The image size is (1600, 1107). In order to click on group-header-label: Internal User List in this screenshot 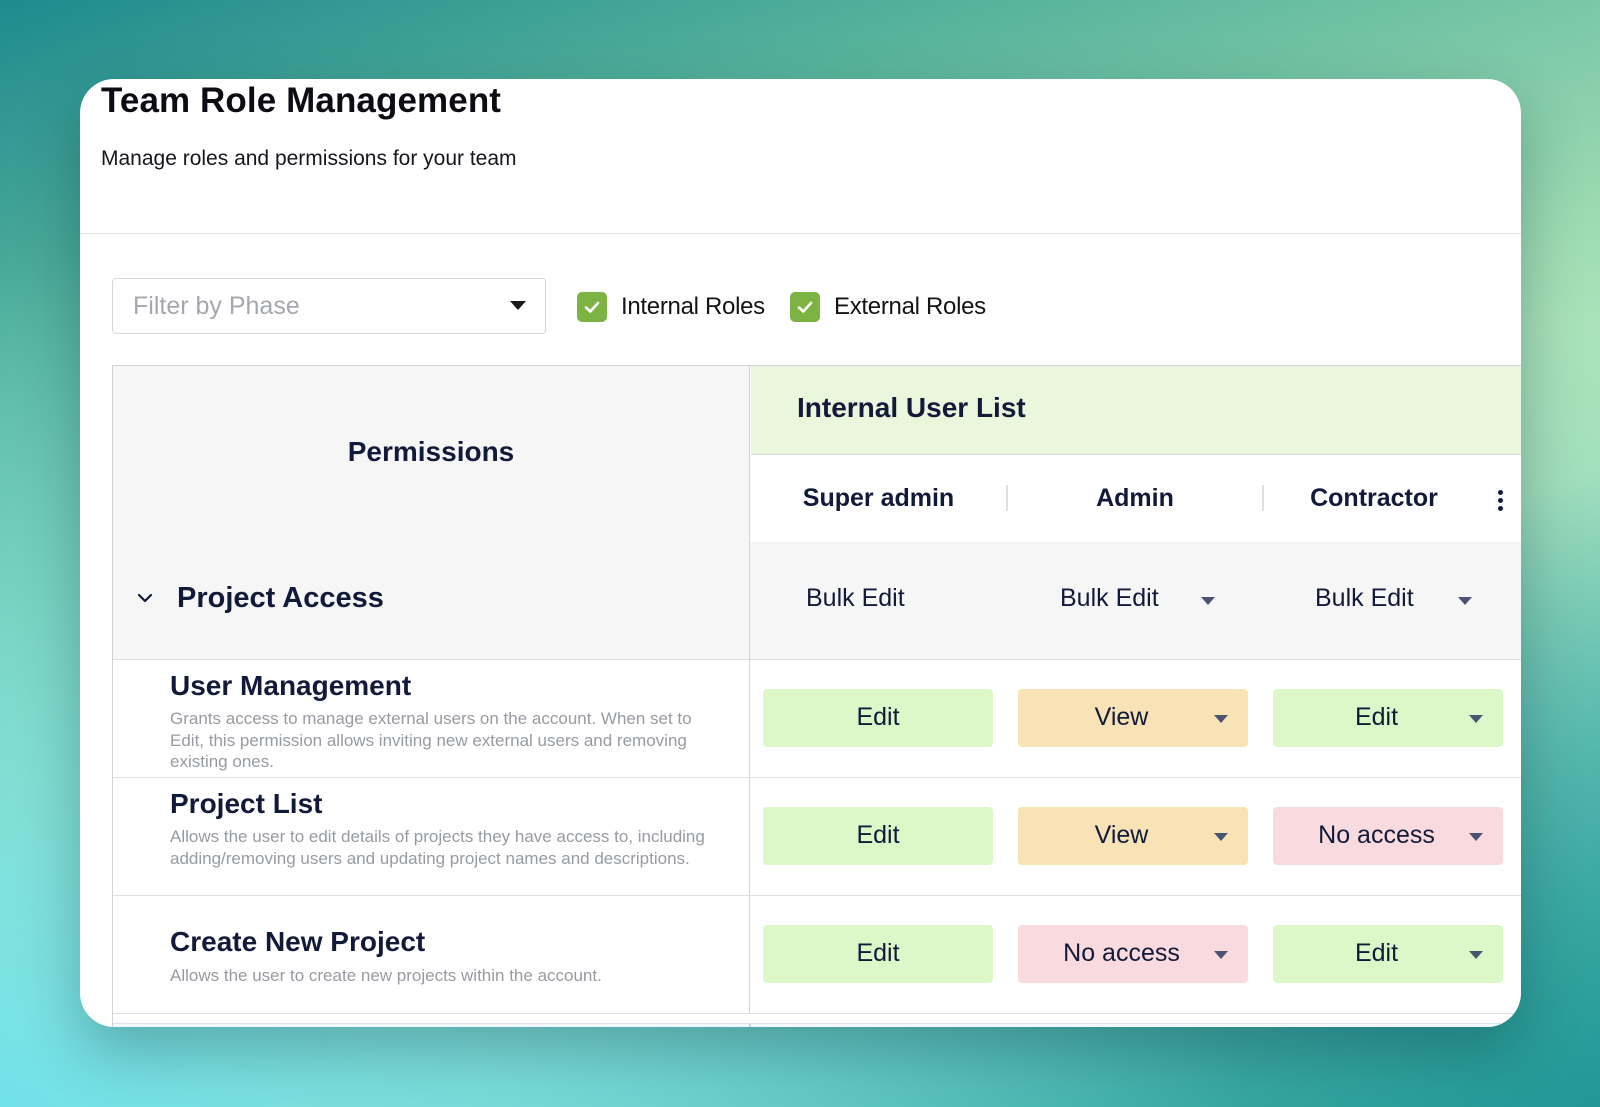, I will do `click(911, 407)`.